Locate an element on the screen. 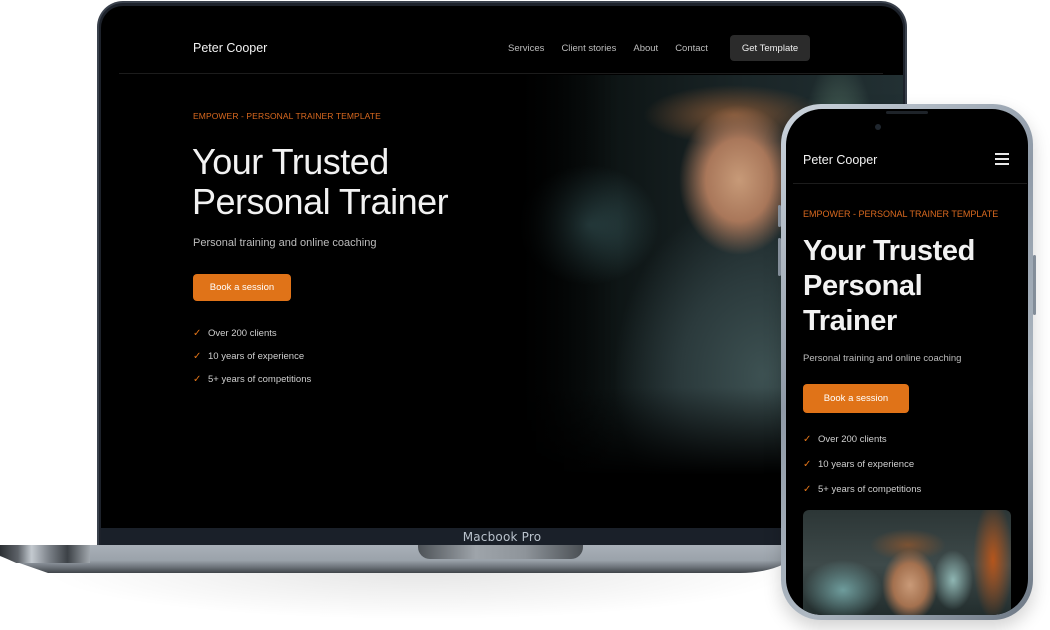  hero-title: Your Trusted Personal Trainer is located at coordinates (352, 182).